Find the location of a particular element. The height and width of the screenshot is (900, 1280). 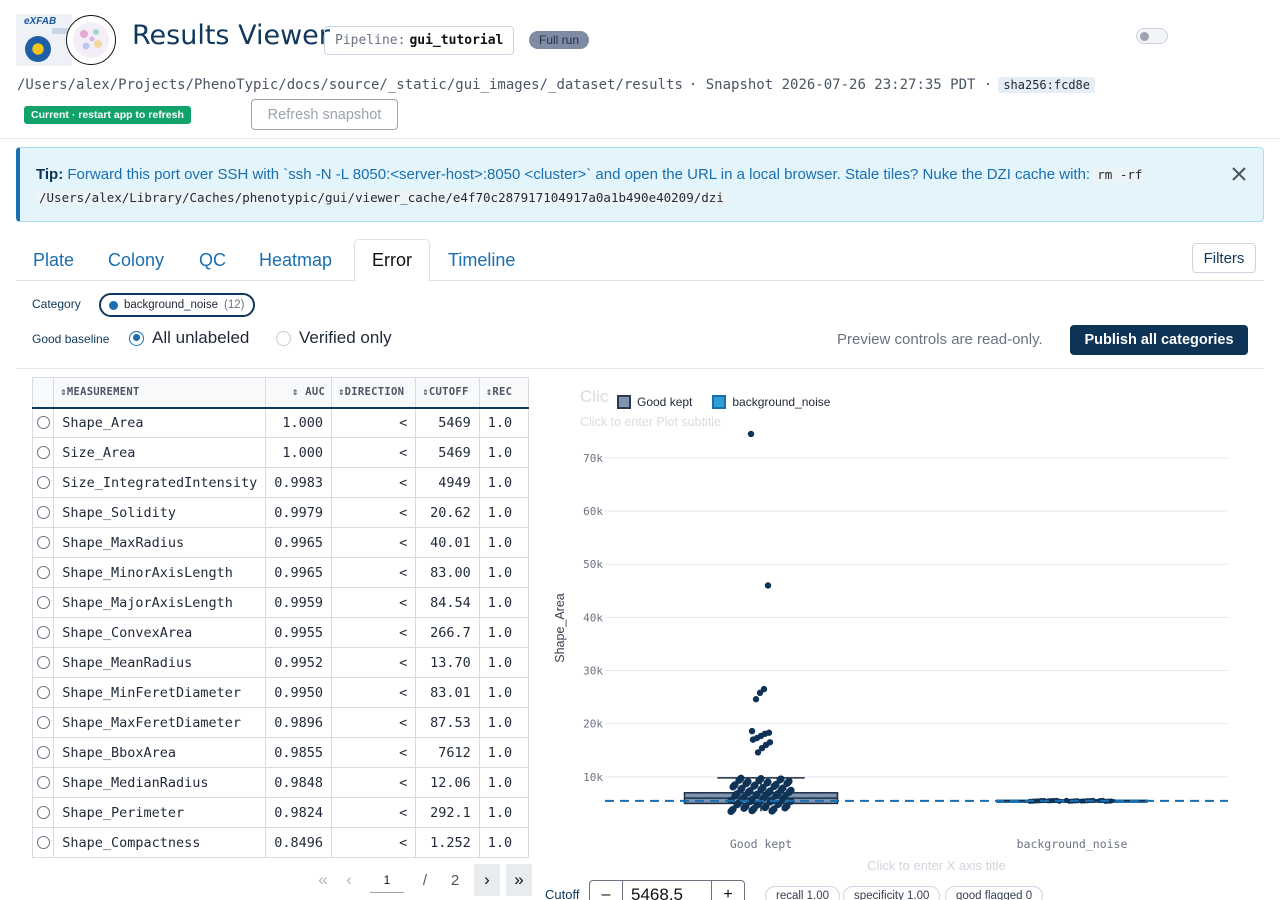

tab-timeline: Timeline is located at coordinates (481, 260).